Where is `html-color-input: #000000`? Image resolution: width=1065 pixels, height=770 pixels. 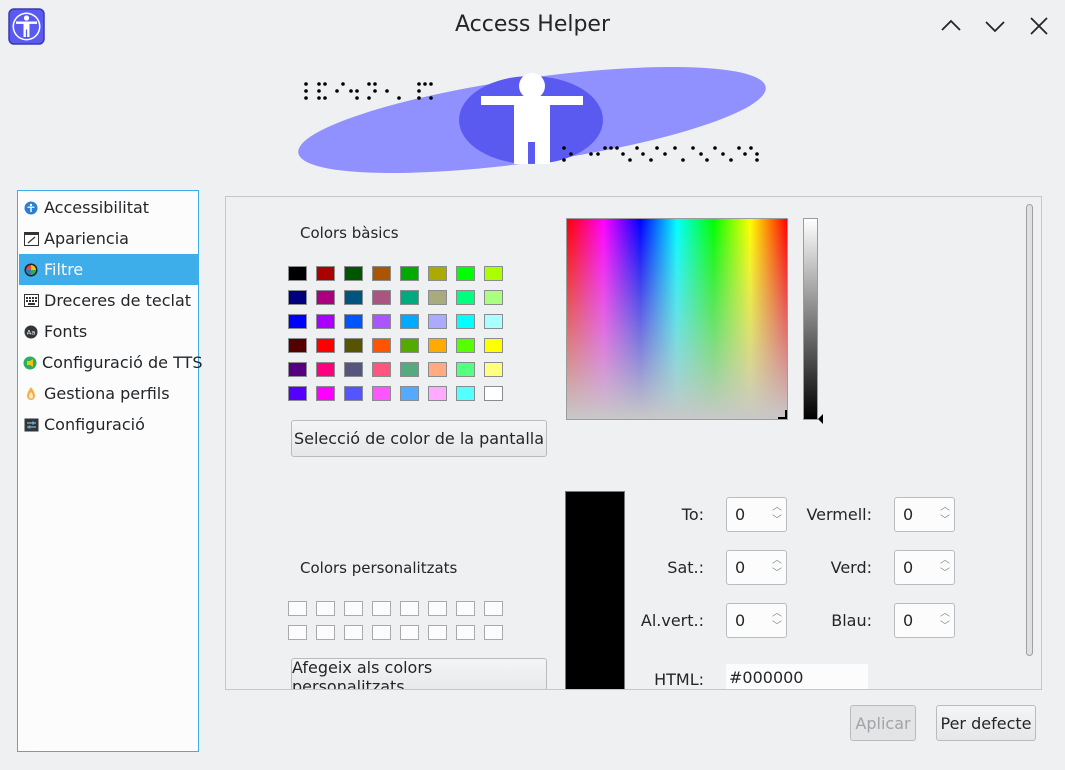
html-color-input: #000000 is located at coordinates (797, 676).